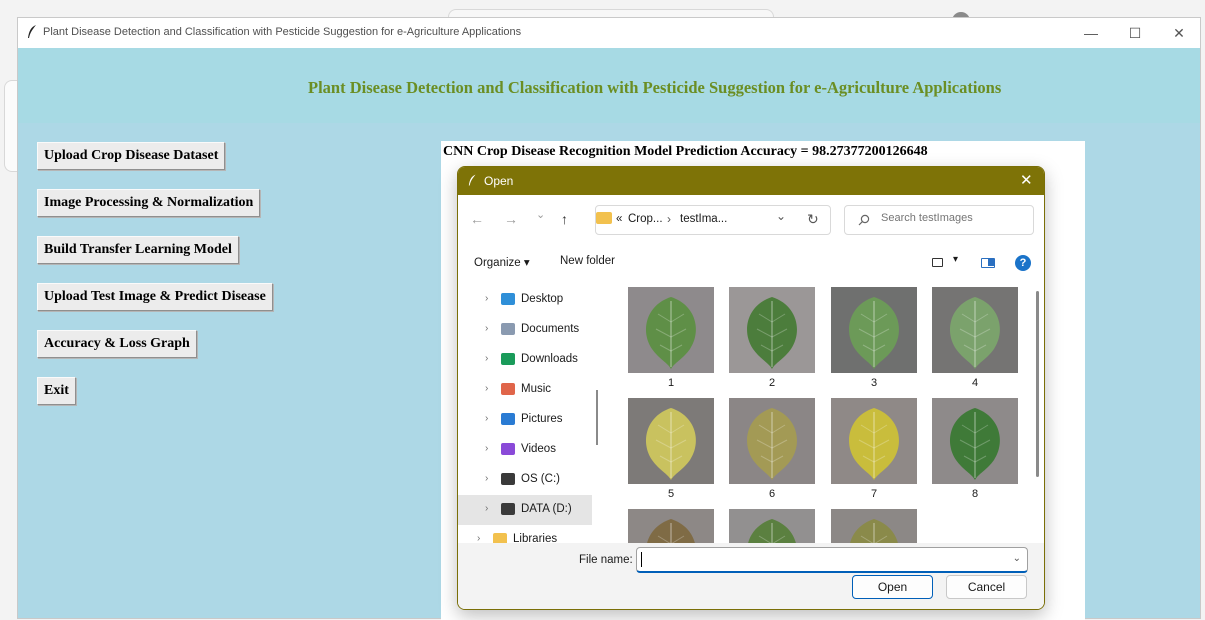 The width and height of the screenshot is (1205, 620). I want to click on tree-item: › Documents, so click(525, 330).